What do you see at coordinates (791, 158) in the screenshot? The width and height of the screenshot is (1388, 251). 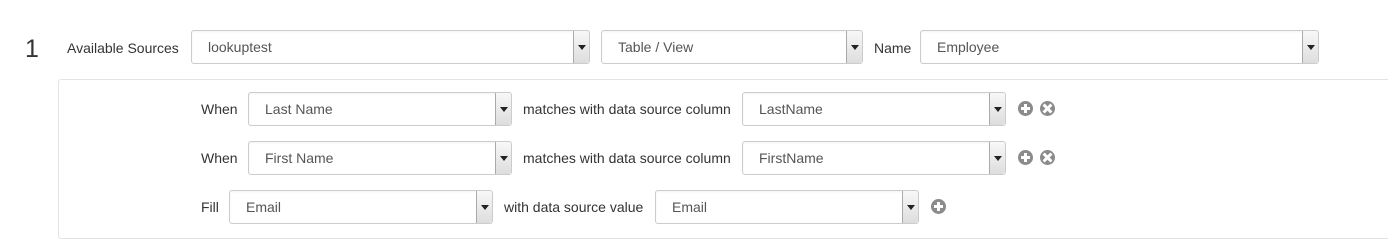 I see `condition-2-column-value: FirstName` at bounding box center [791, 158].